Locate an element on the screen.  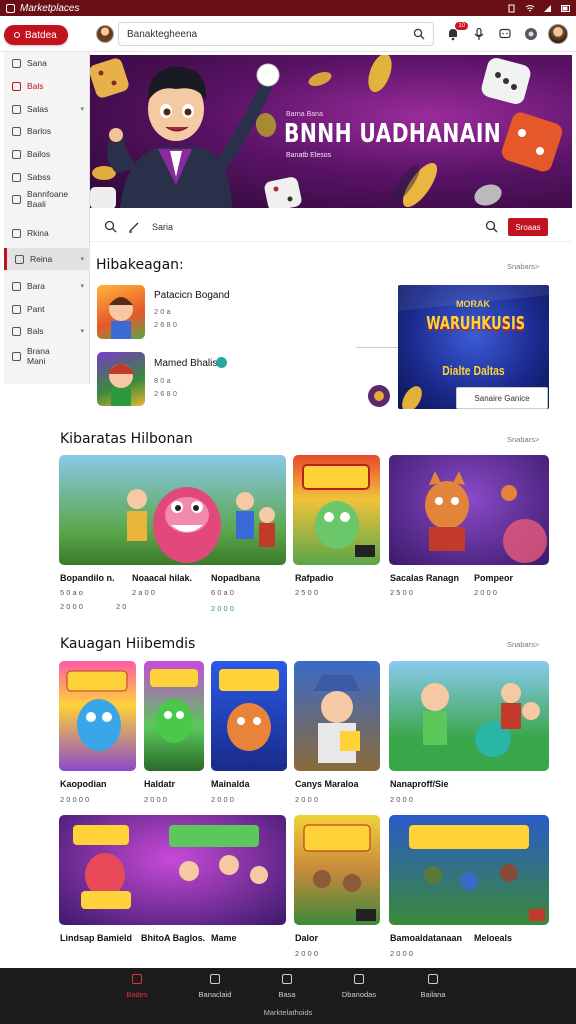
sidebar-item: Rkina is located at coordinates (47, 233).